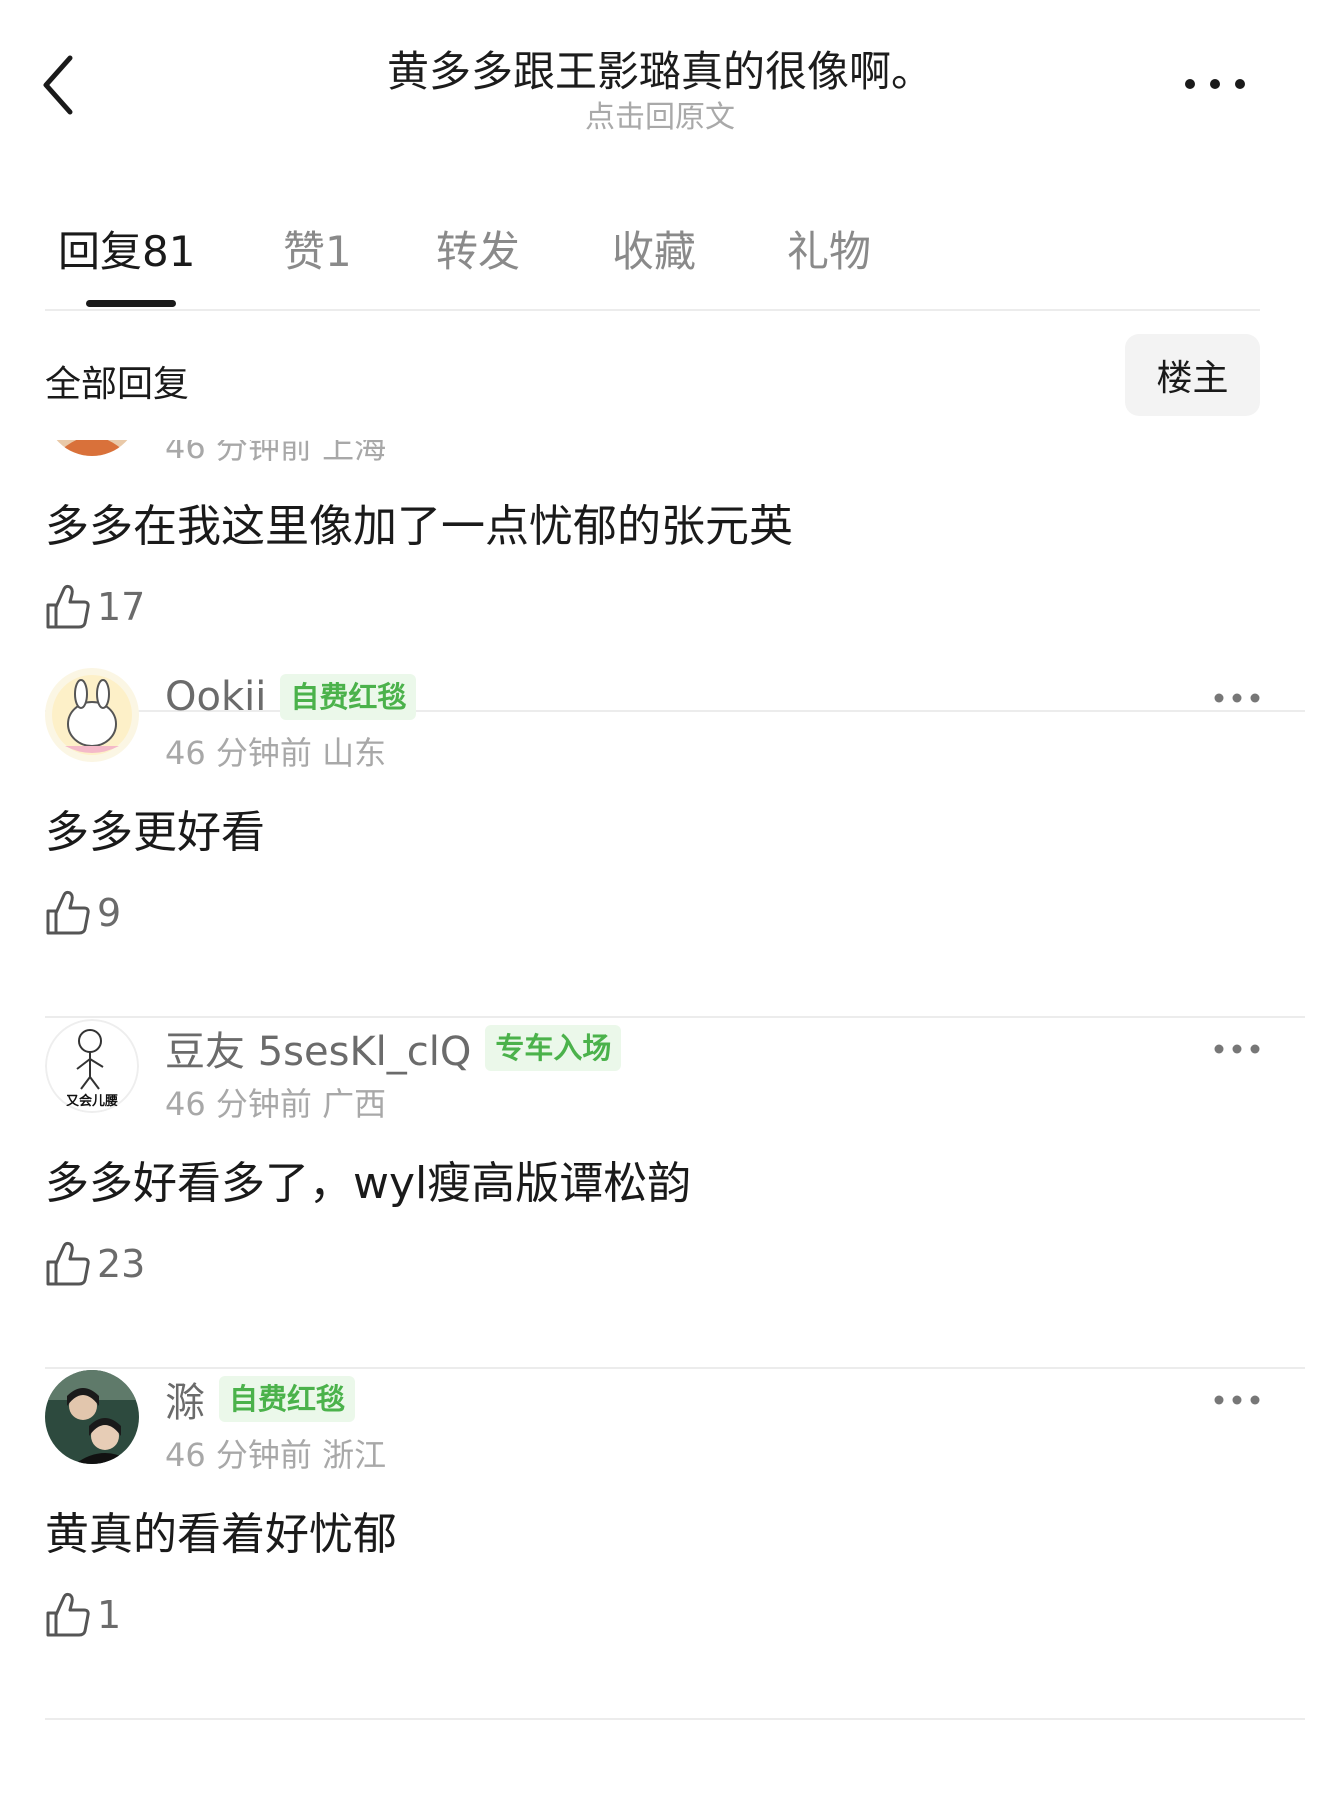 The height and width of the screenshot is (1801, 1320). I want to click on like-button: 23, so click(95, 1264).